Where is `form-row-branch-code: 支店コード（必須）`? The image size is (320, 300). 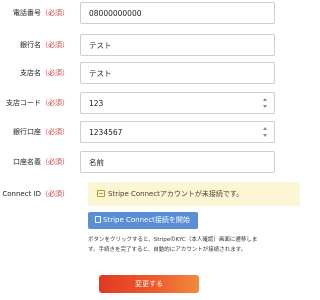 form-row-branch-code: 支店コード（必須） is located at coordinates (150, 103).